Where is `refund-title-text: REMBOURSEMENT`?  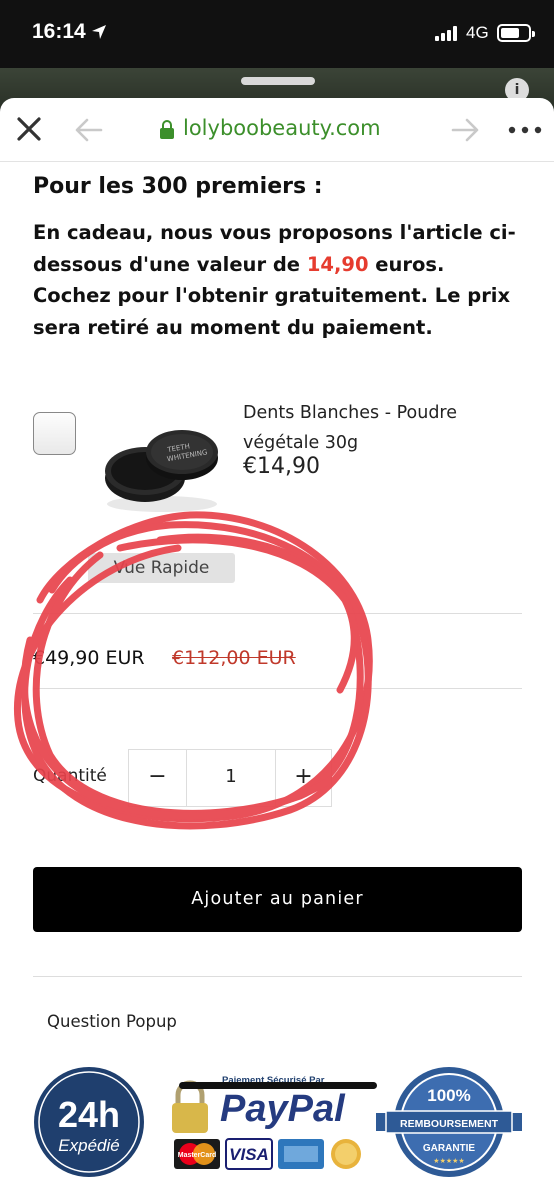
refund-title-text: REMBOURSEMENT is located at coordinates (449, 1124).